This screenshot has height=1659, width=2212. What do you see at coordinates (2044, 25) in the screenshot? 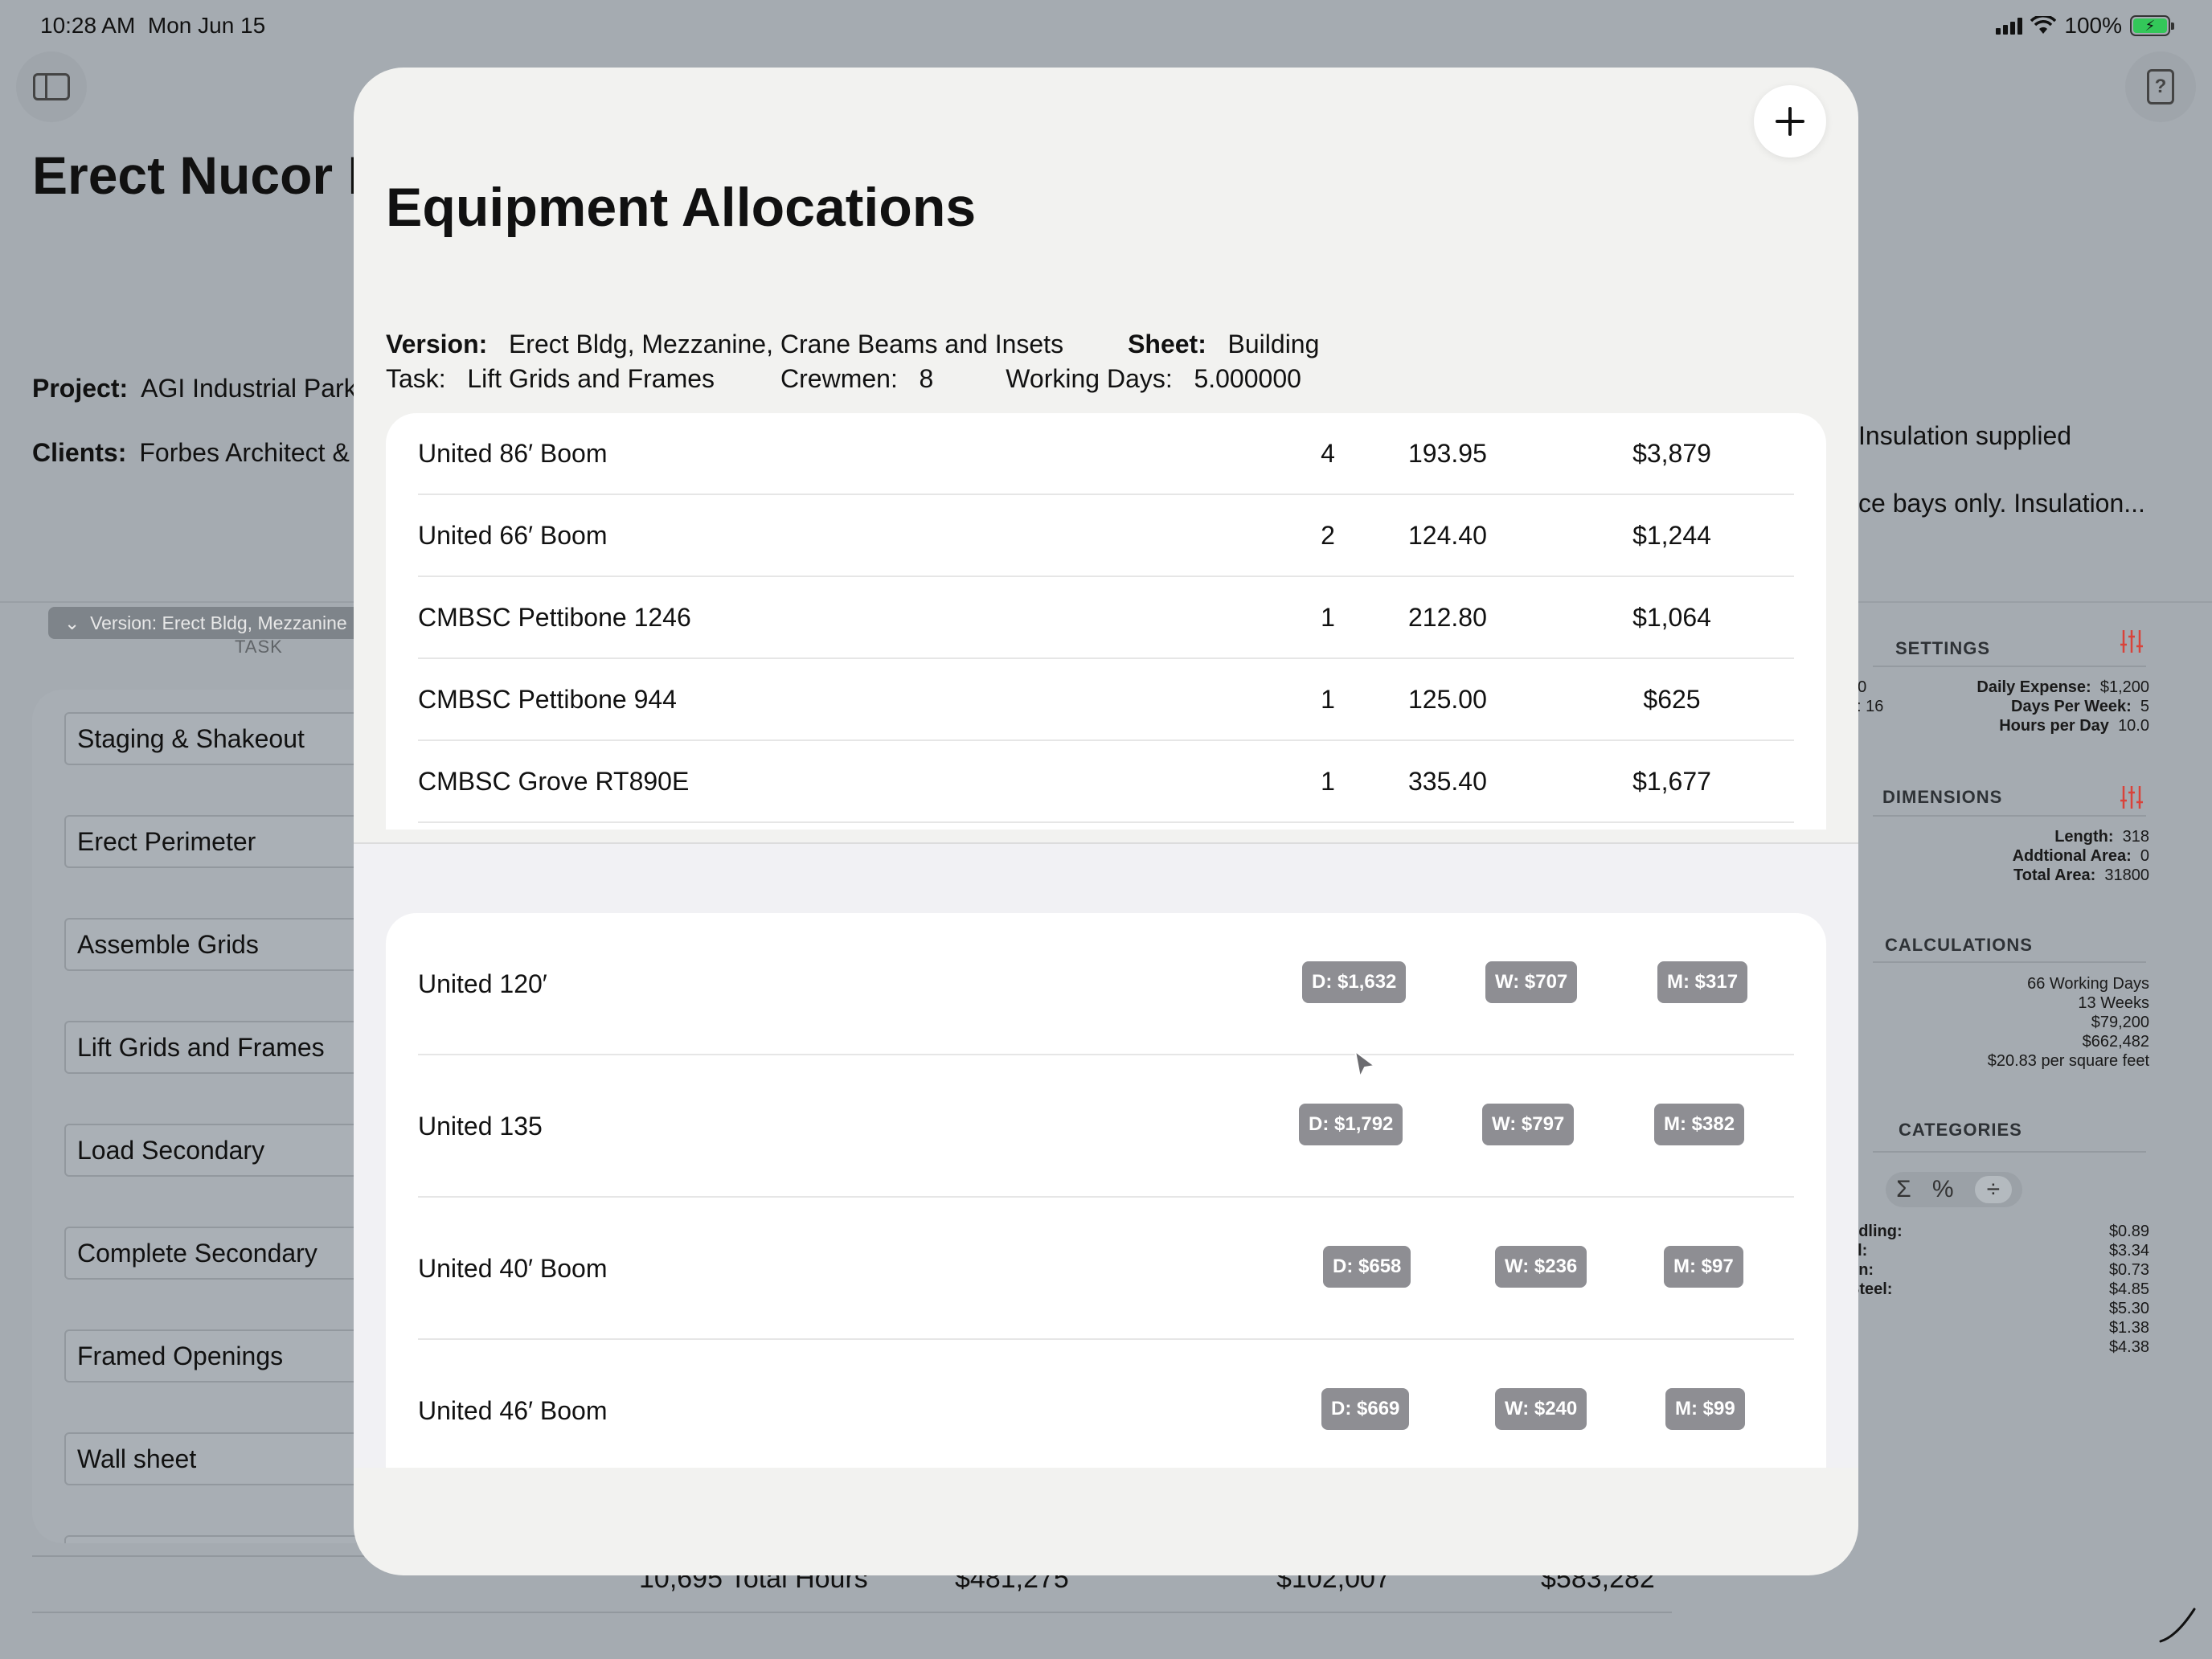
I see `wifi-icon` at bounding box center [2044, 25].